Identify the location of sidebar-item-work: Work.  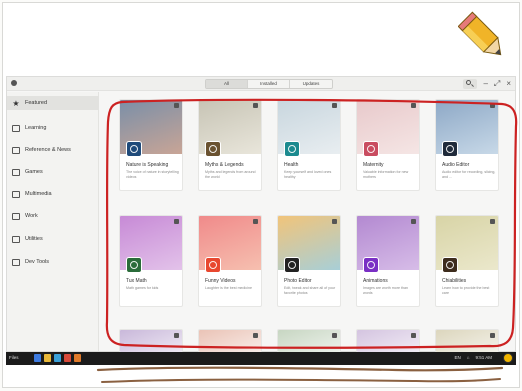
(53, 216).